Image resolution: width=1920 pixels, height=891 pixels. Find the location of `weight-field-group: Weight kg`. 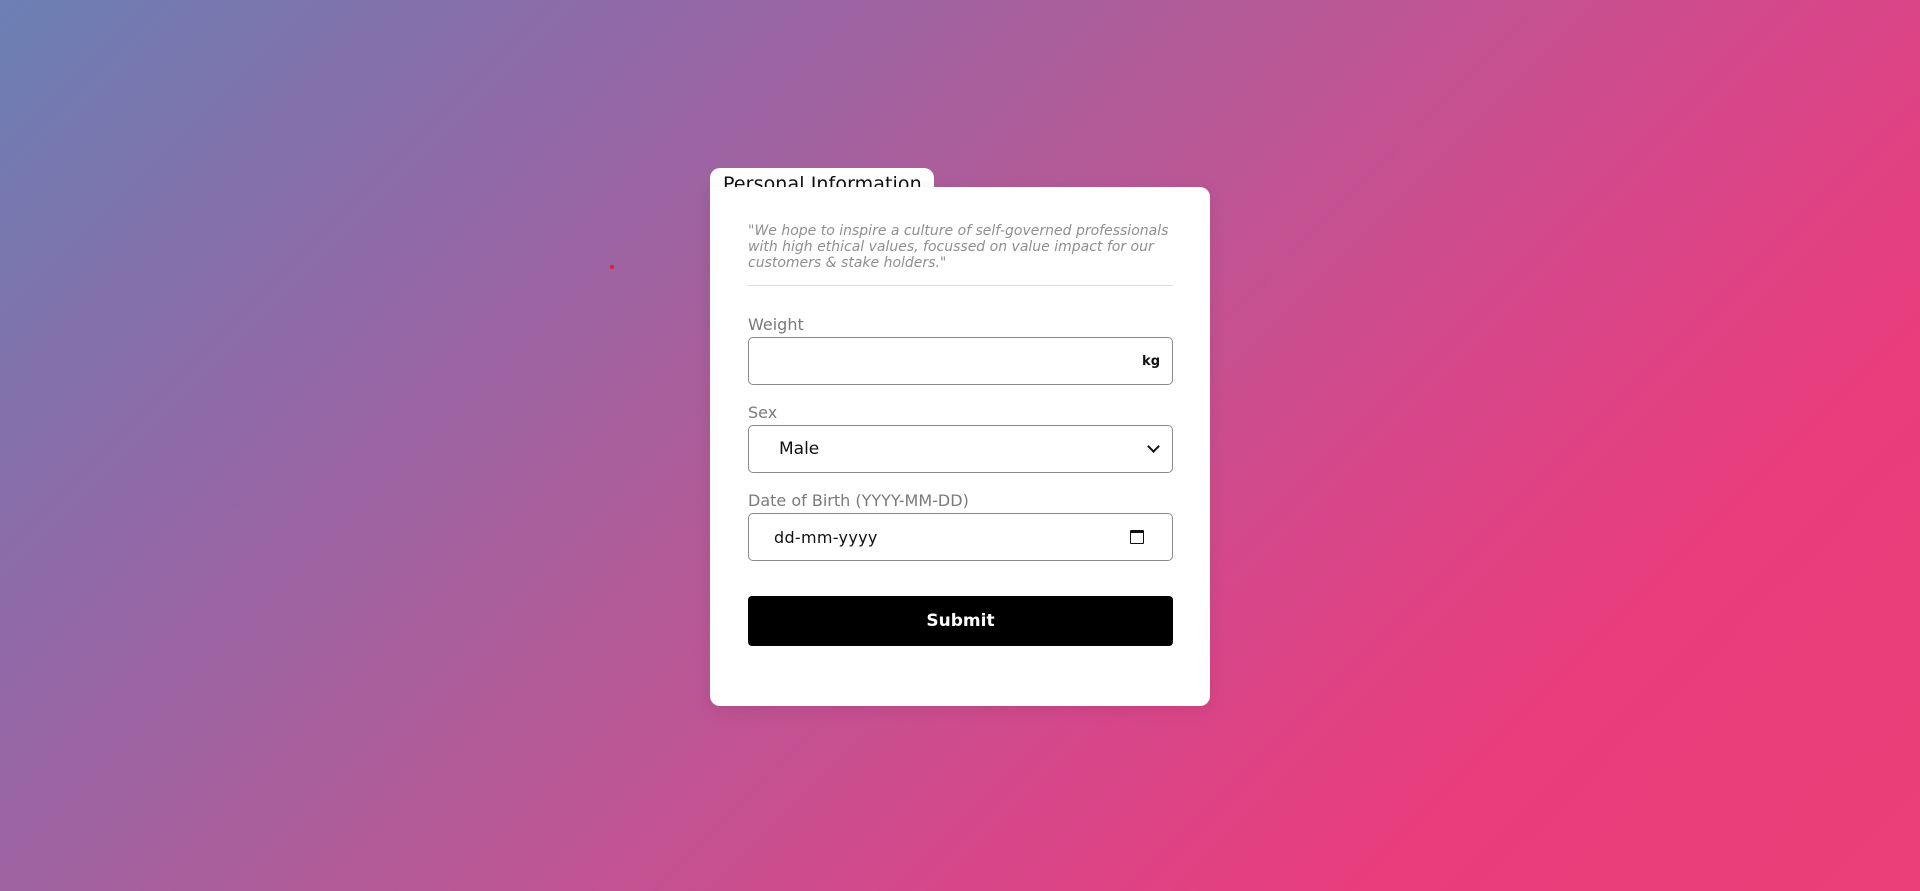

weight-field-group: Weight kg is located at coordinates (960, 350).